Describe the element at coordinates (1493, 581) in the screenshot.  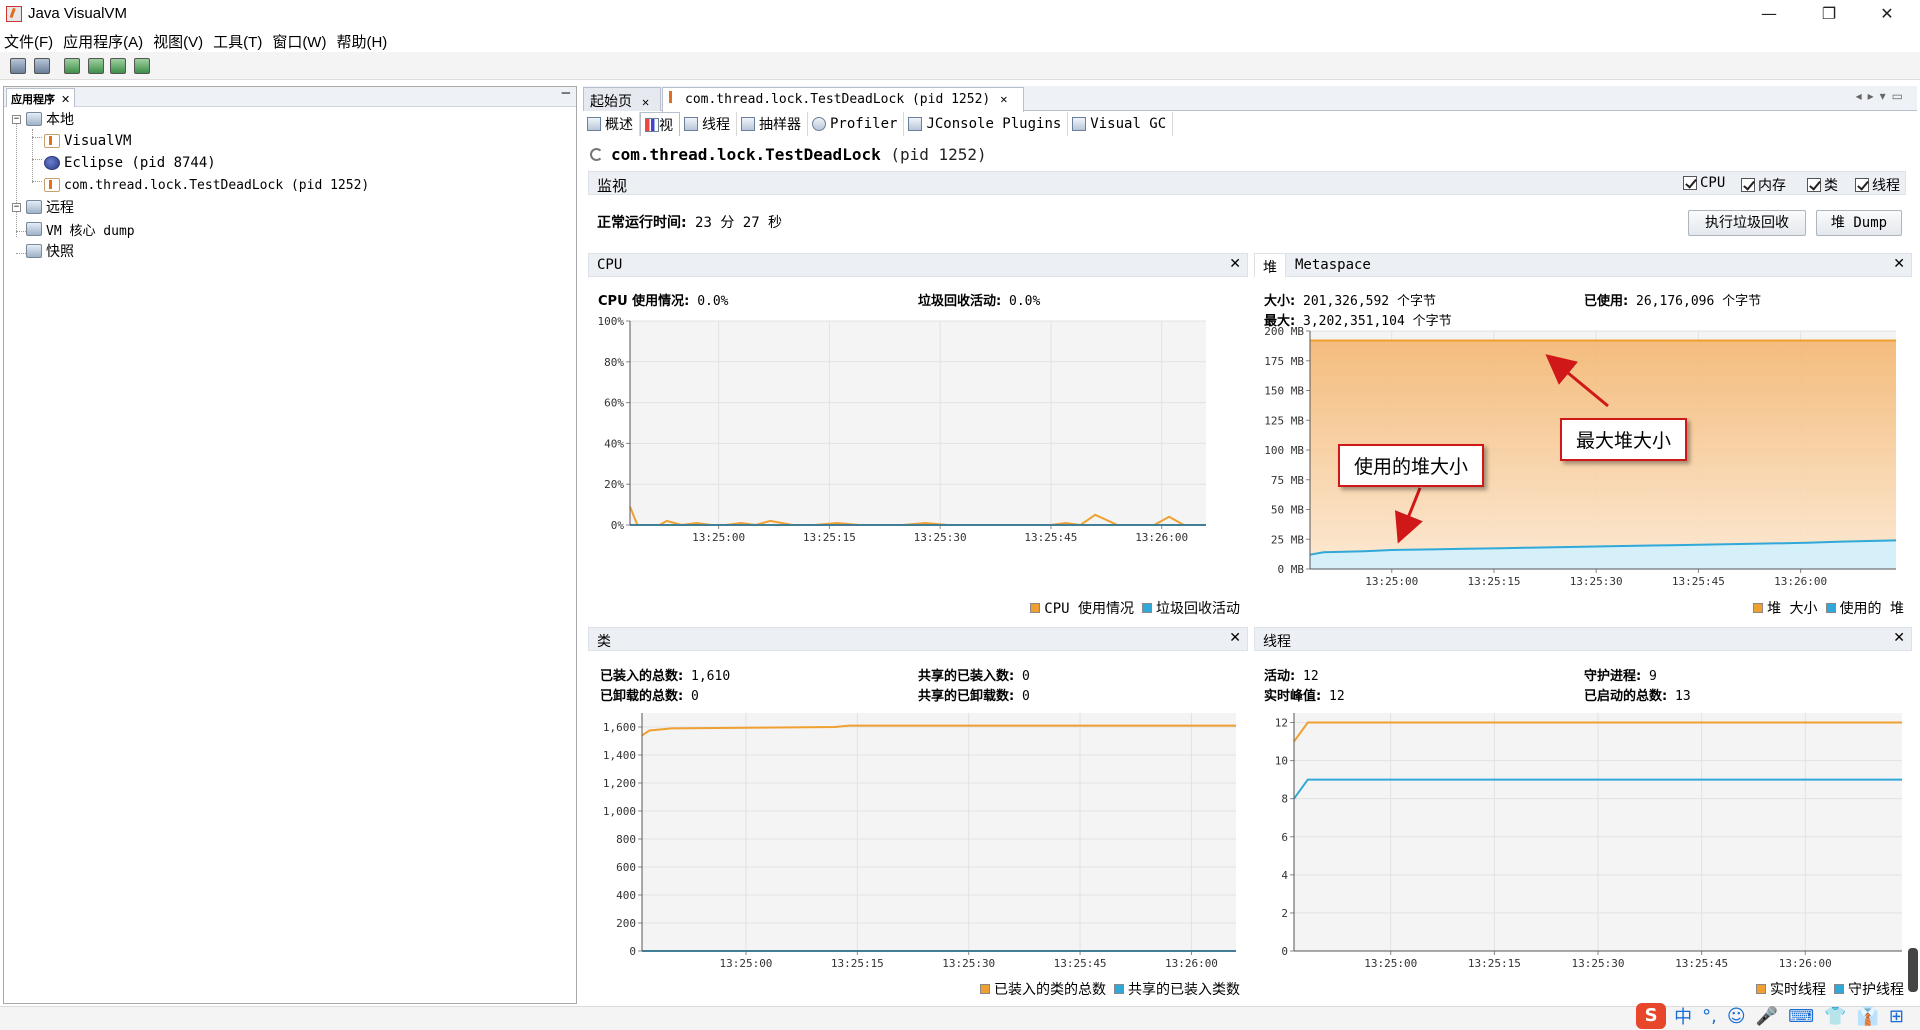
I see `x-tick-label: 13:25:15` at that location.